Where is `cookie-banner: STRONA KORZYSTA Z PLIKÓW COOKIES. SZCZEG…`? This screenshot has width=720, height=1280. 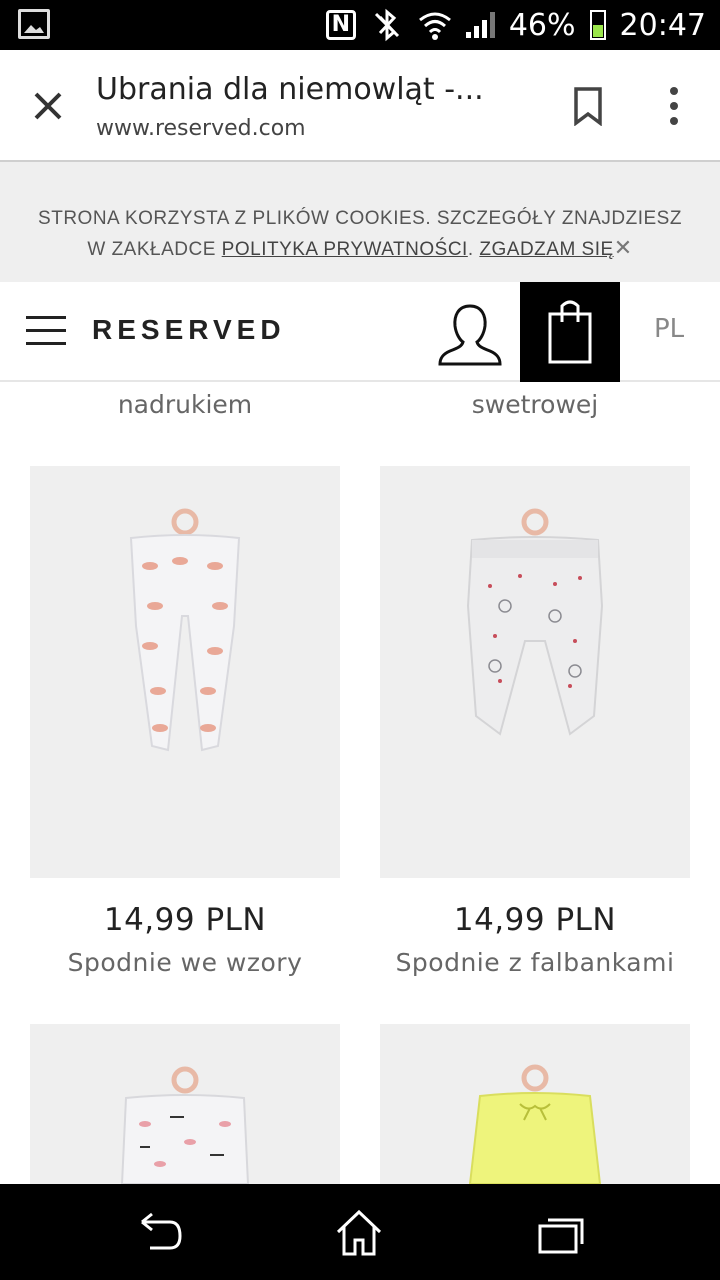 cookie-banner: STRONA KORZYSTA Z PLIKÓW COOKIES. SZCZEG… is located at coordinates (360, 222).